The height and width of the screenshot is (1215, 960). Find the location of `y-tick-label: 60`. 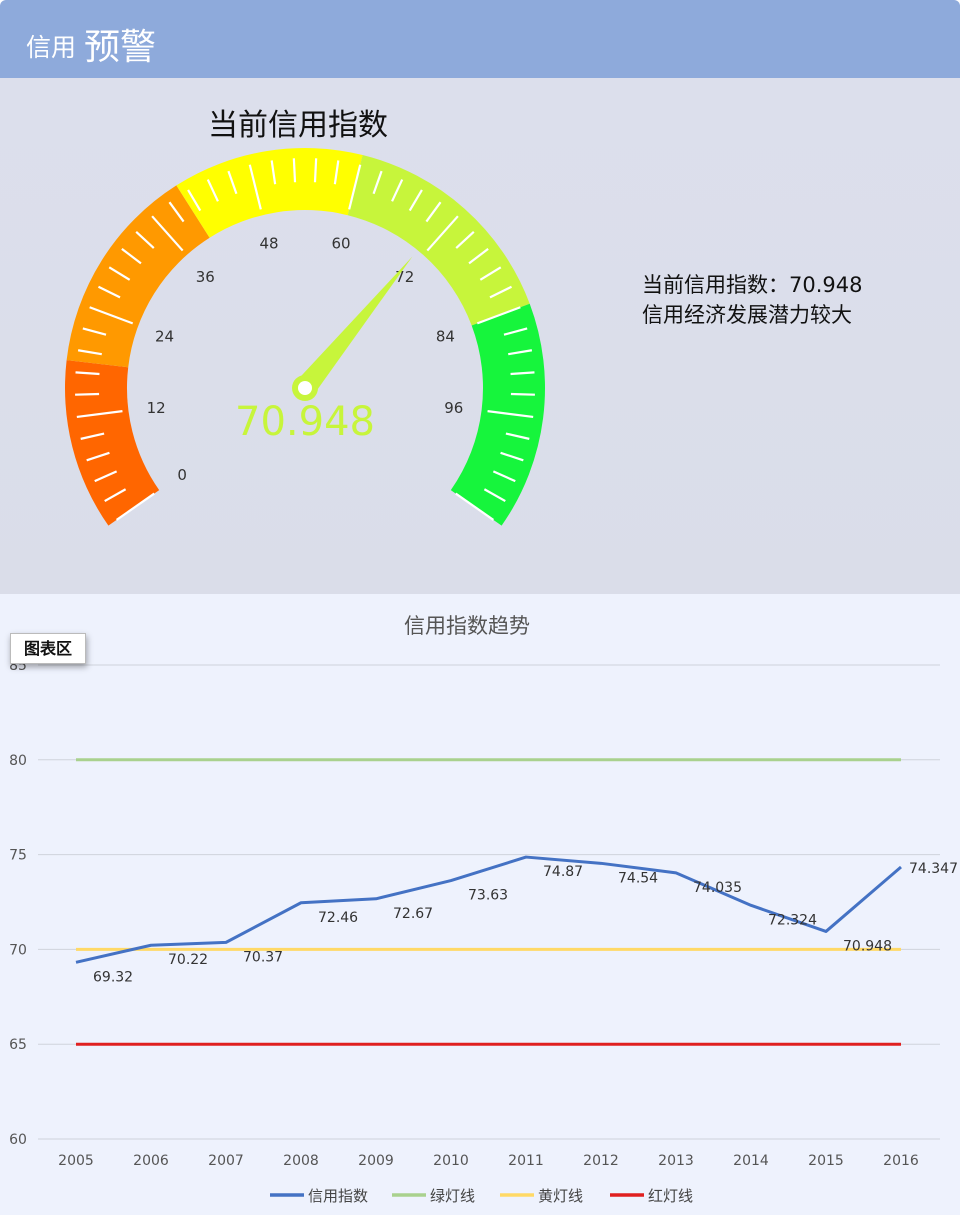

y-tick-label: 60 is located at coordinates (18, 1140).